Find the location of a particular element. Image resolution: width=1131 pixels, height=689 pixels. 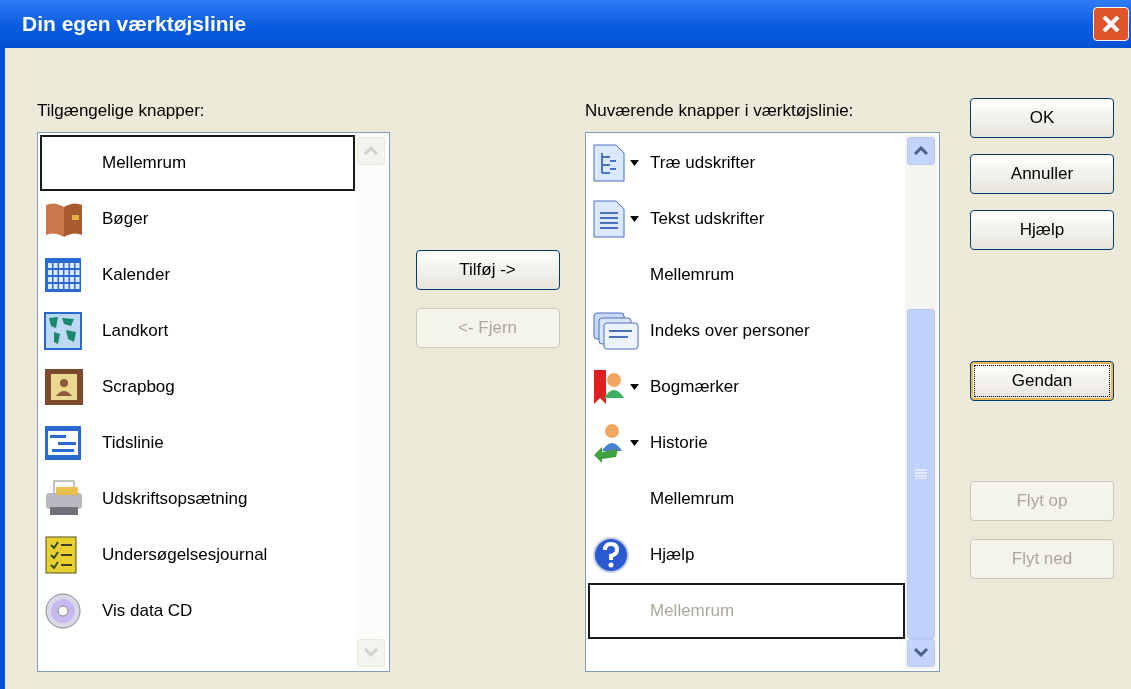

timeline-icon is located at coordinates (63, 442).